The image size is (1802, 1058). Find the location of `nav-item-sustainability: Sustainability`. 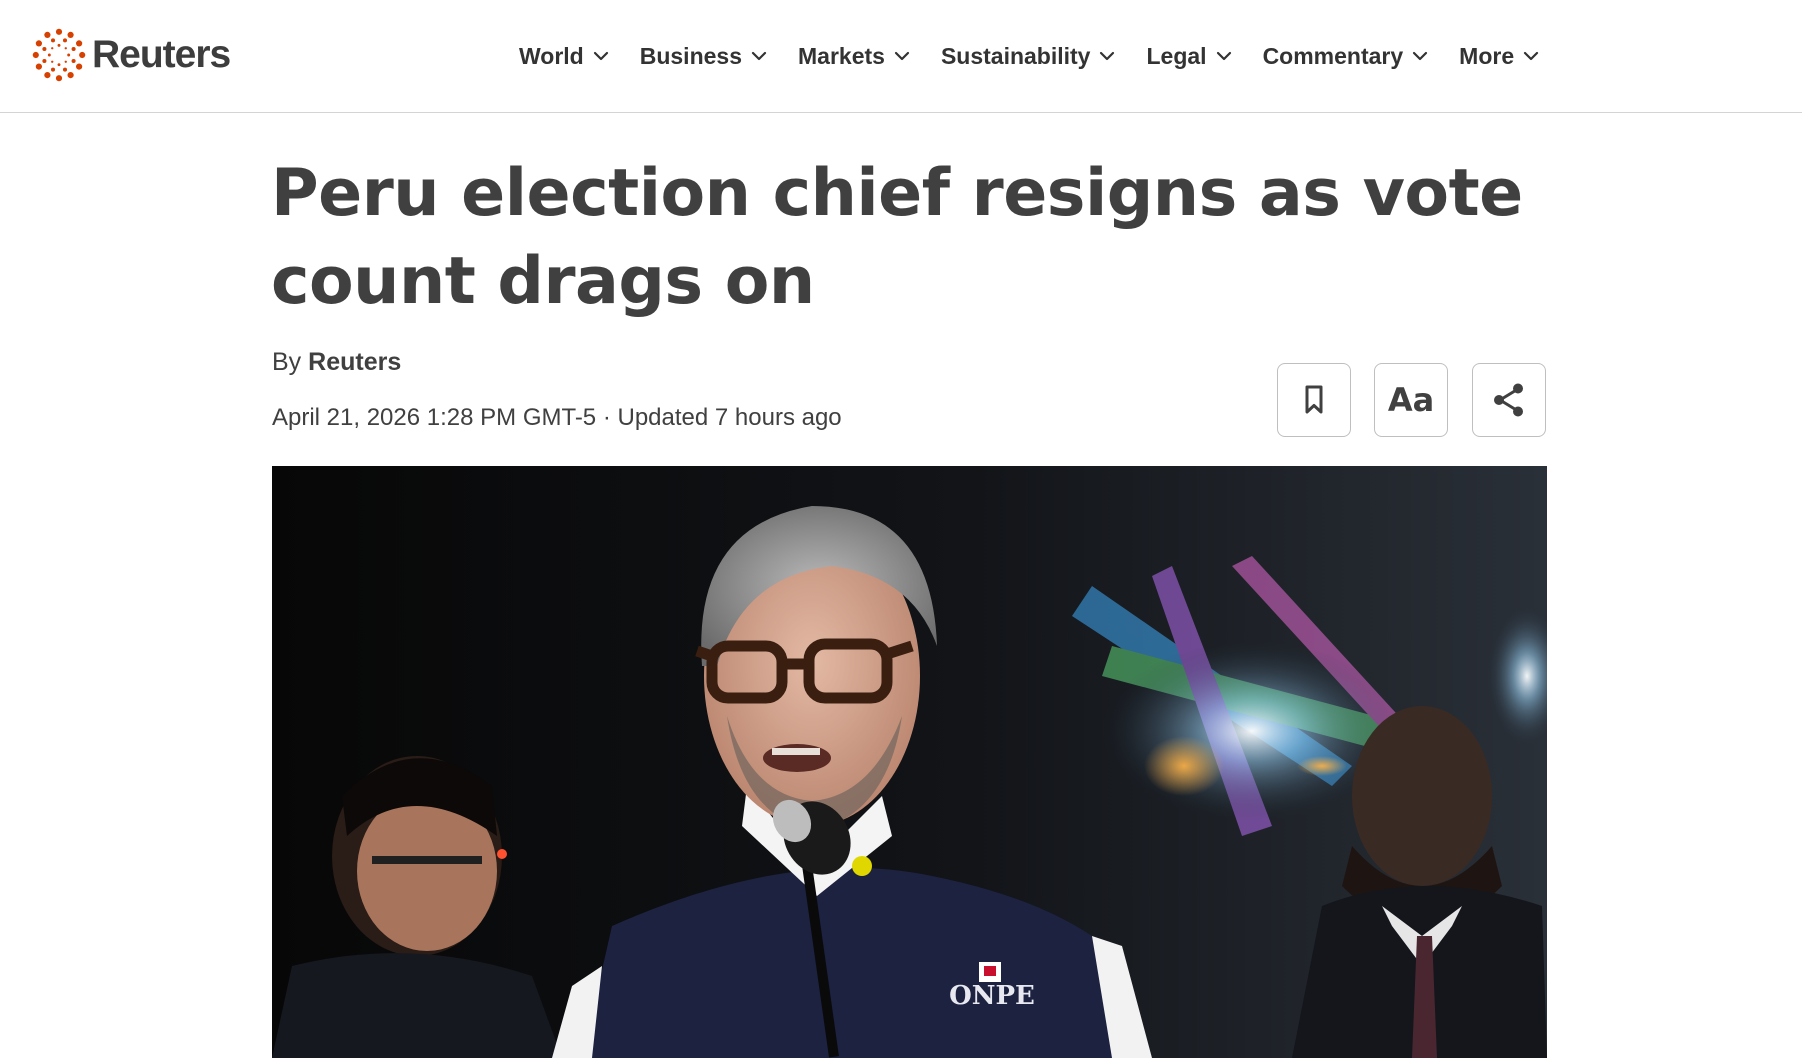

nav-item-sustainability: Sustainability is located at coordinates (1029, 56).